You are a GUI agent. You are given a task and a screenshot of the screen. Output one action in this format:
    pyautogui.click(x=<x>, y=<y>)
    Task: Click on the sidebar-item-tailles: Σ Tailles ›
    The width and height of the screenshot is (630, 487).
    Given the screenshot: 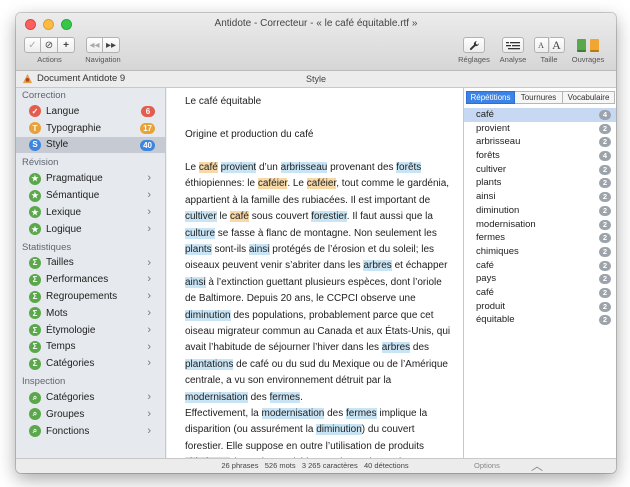 What is the action you would take?
    pyautogui.click(x=90, y=263)
    